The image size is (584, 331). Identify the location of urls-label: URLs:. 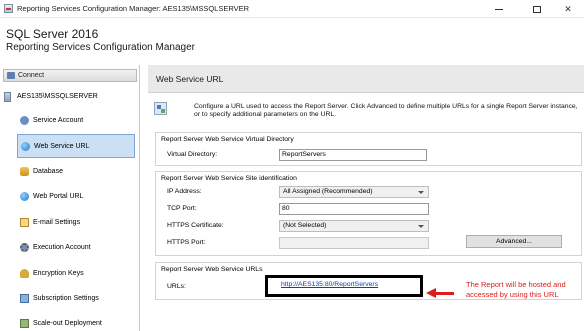
(176, 286).